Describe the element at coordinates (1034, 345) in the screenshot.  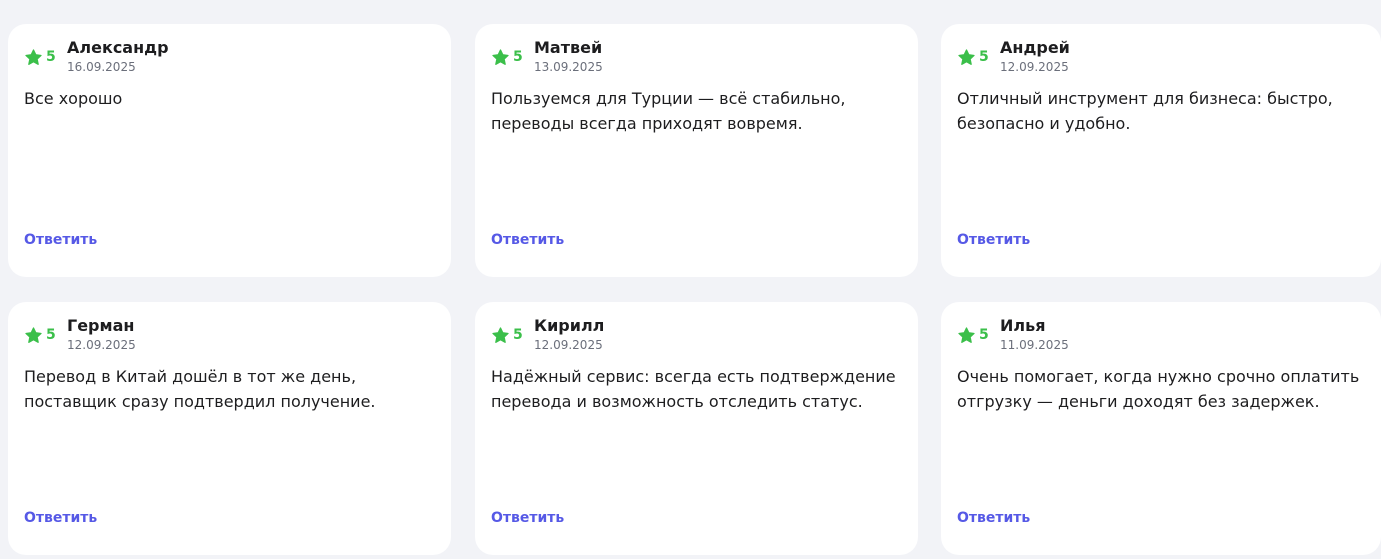
I see `review-date: 11.09.2025` at that location.